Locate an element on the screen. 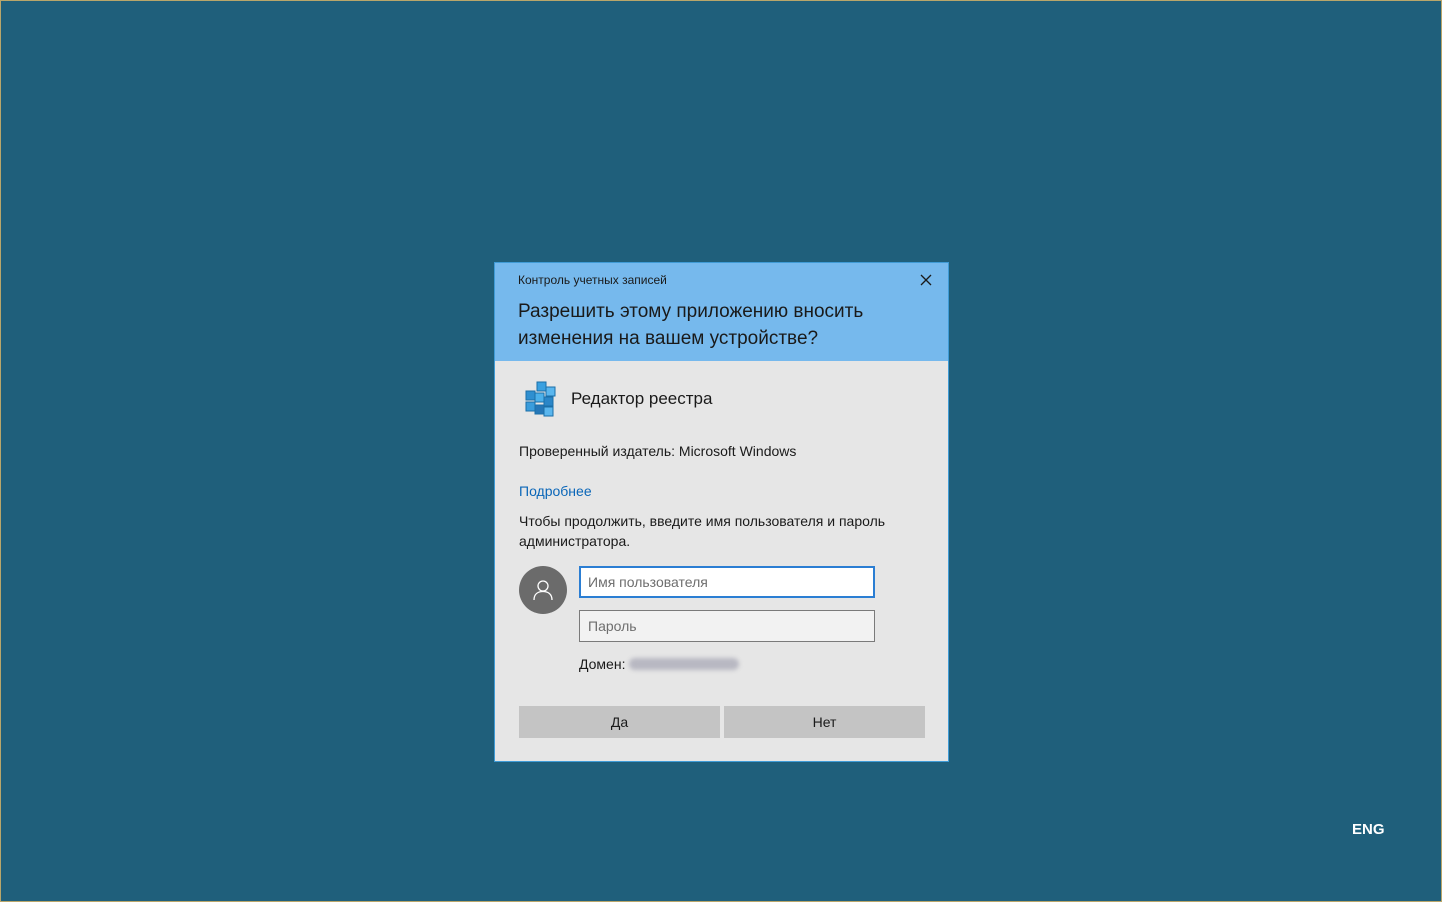 The width and height of the screenshot is (1442, 902). app-info: Редактор реестра is located at coordinates (617, 399).